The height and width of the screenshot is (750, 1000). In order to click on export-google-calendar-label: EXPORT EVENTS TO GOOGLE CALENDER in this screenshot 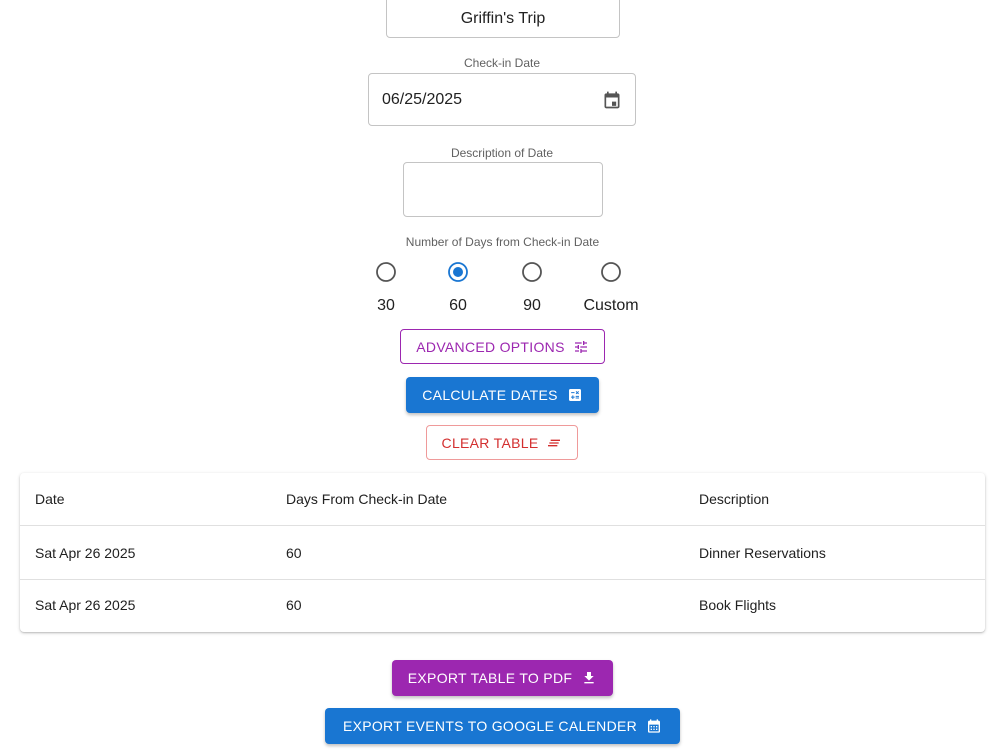, I will do `click(490, 726)`.